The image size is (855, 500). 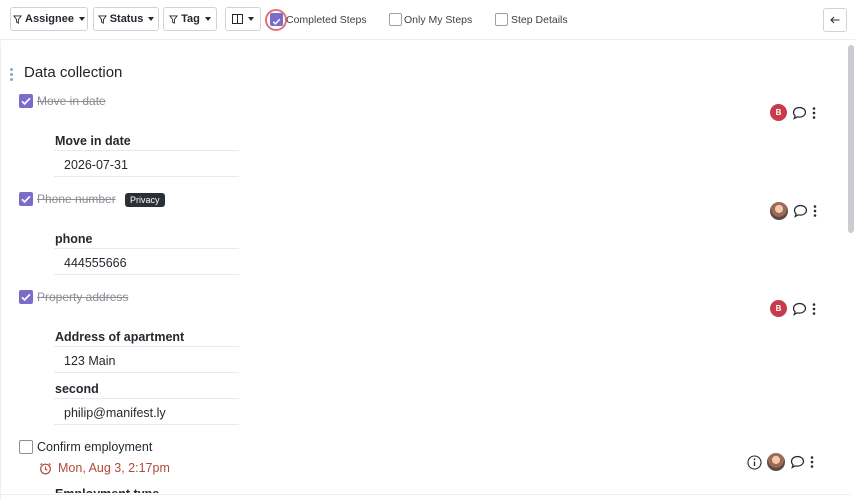 I want to click on step-actions-property-address: B, so click(x=793, y=308).